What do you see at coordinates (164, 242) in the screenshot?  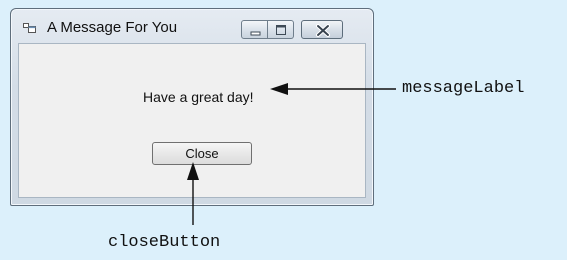 I see `close-button-callout: closeButton` at bounding box center [164, 242].